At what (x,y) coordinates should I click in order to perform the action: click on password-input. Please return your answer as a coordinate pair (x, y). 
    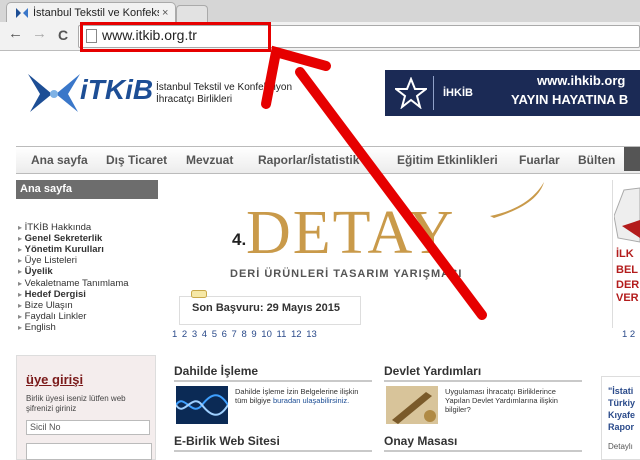
    Looking at the image, I should click on (89, 451).